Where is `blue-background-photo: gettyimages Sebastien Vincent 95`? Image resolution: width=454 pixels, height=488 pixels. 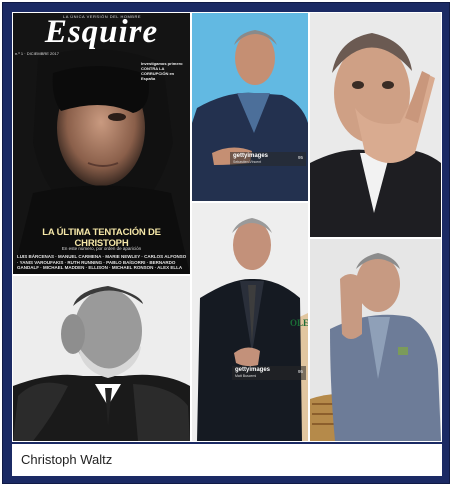
blue-background-photo: gettyimages Sebastien Vincent 95 is located at coordinates (250, 107).